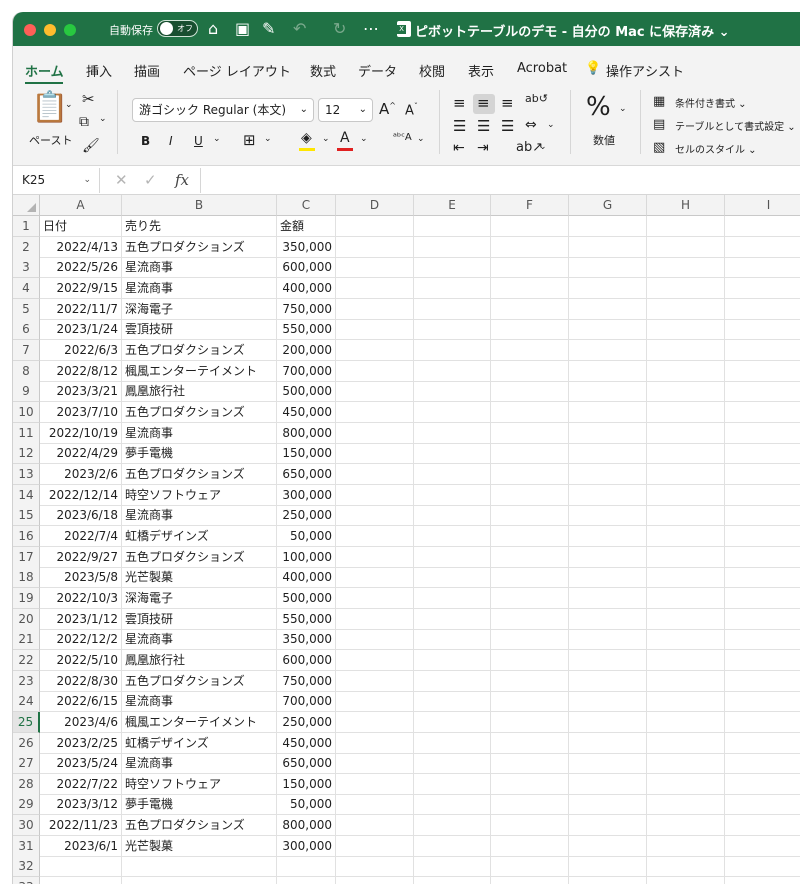 The height and width of the screenshot is (884, 800). What do you see at coordinates (26, 681) in the screenshot?
I see `row-header: 23` at bounding box center [26, 681].